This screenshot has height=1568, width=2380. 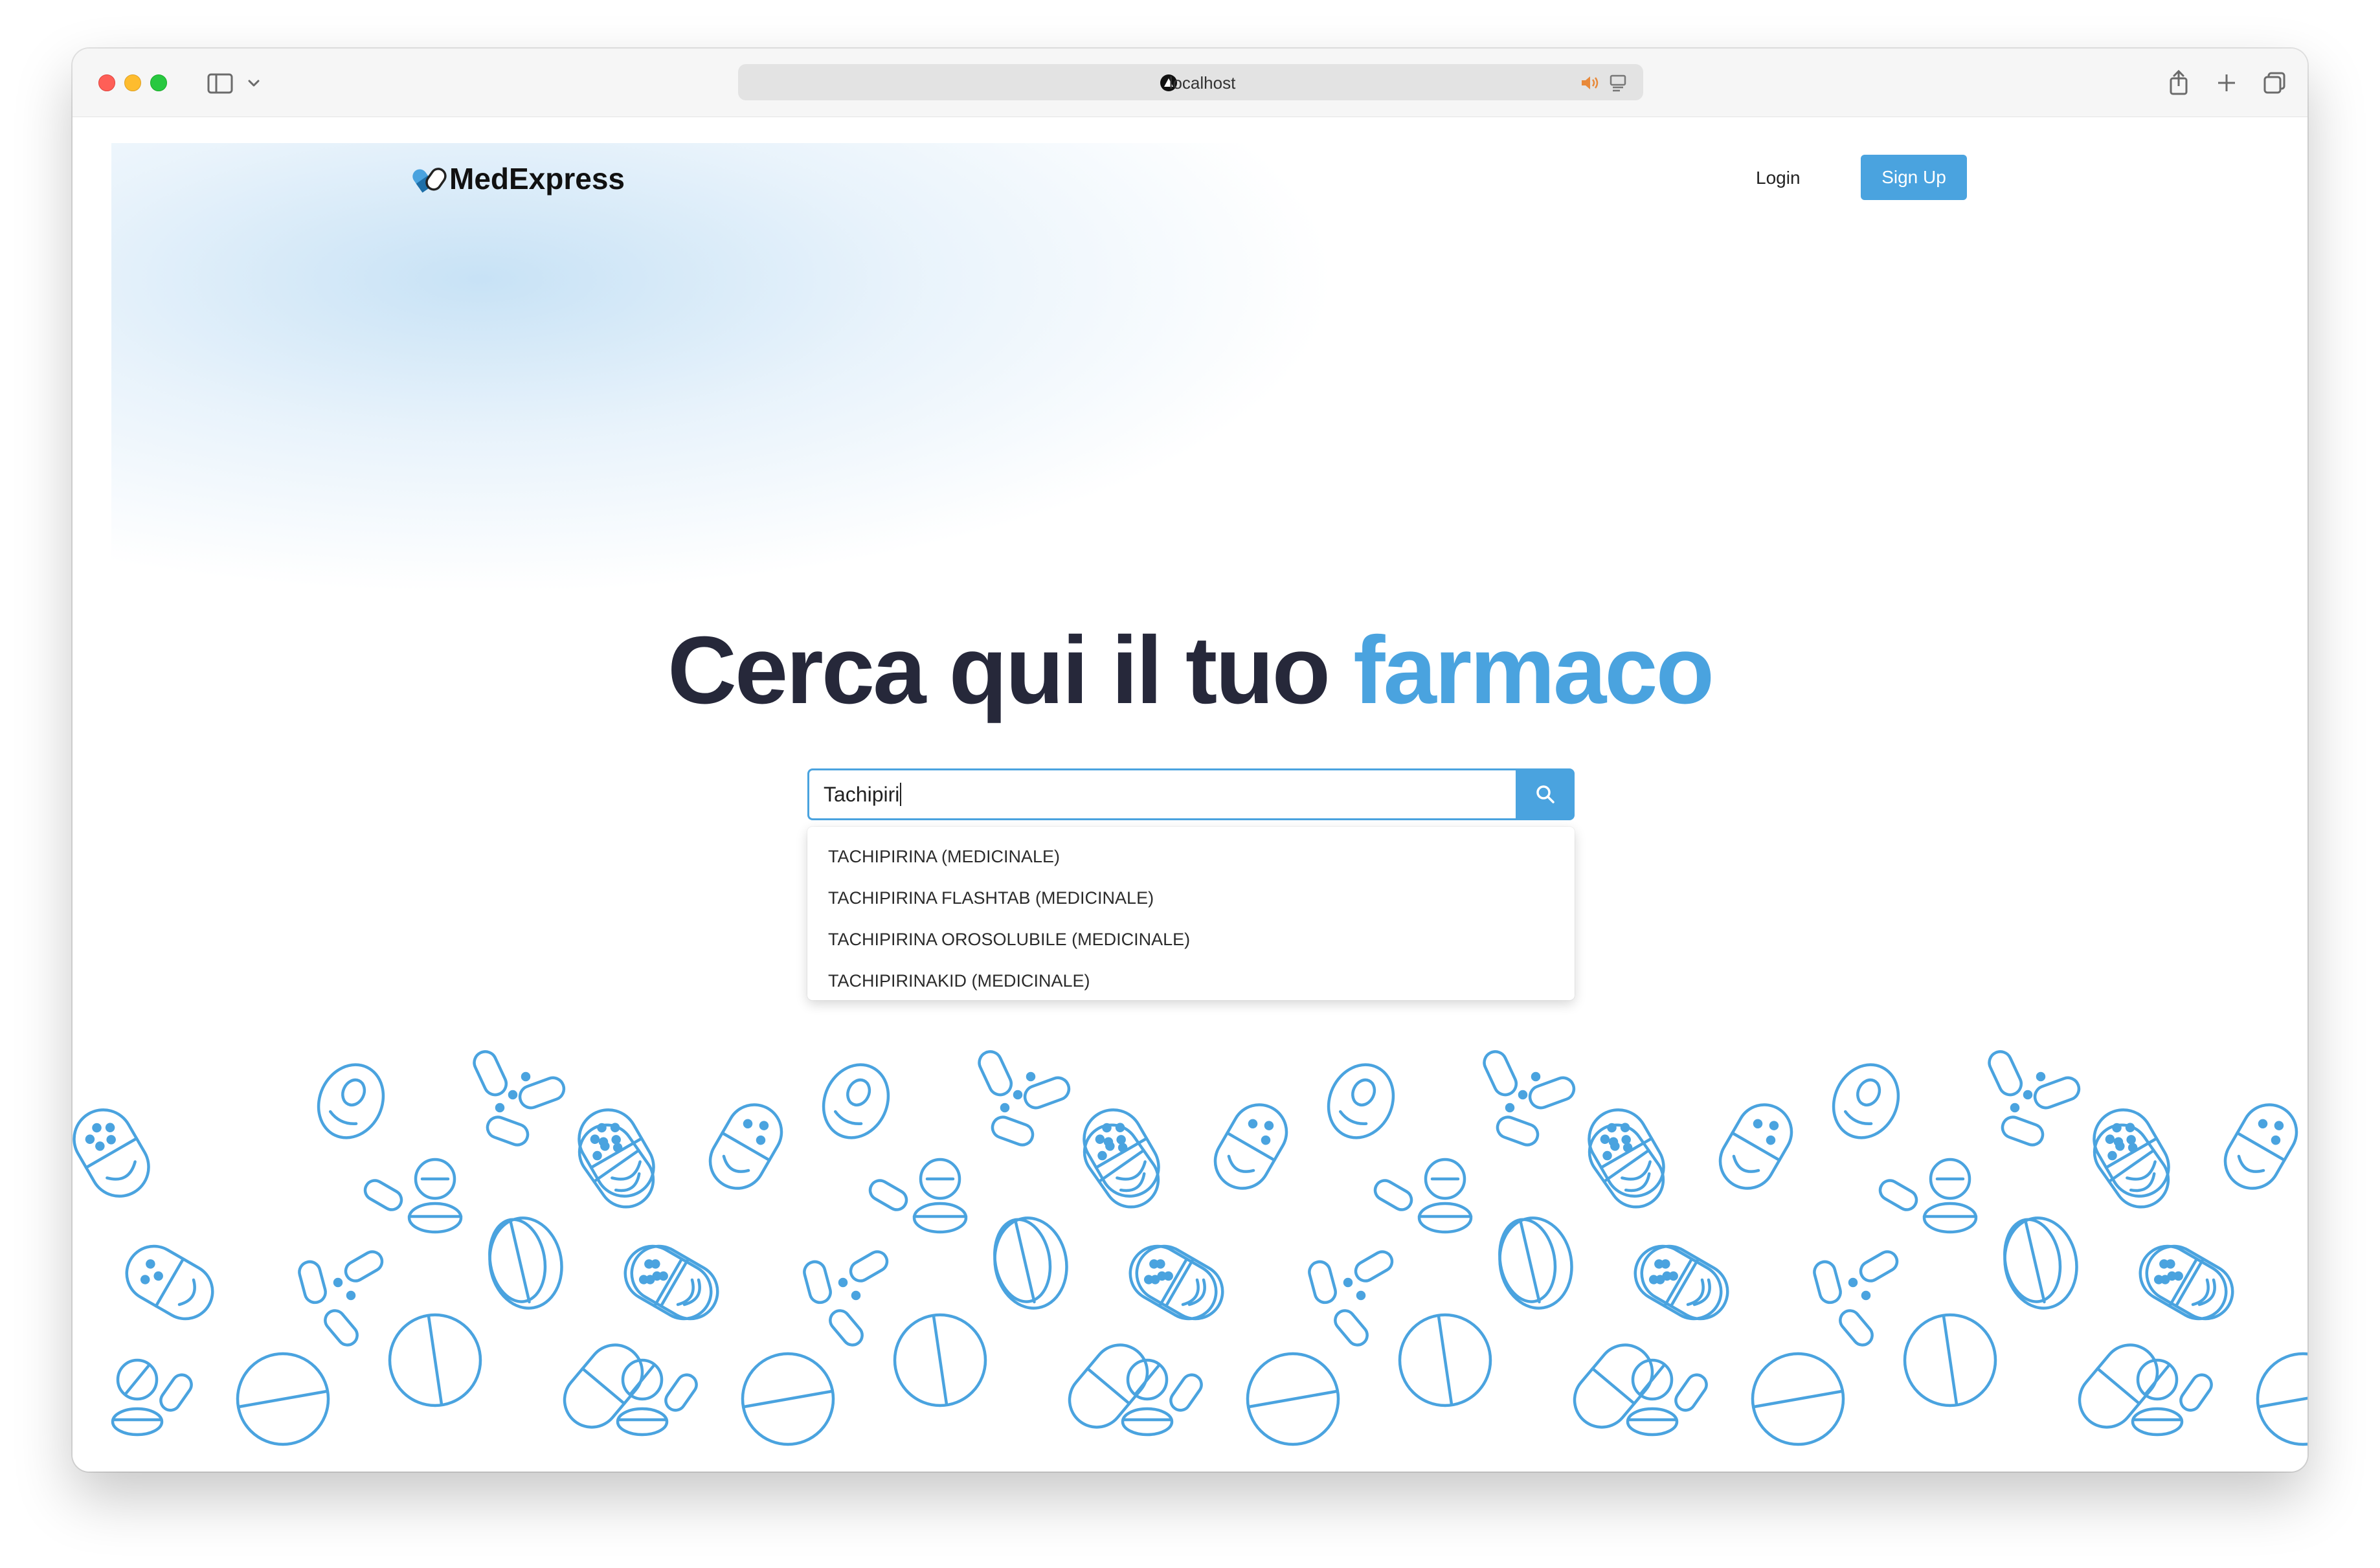 What do you see at coordinates (862, 794) in the screenshot?
I see `search-input-value: Tachipiri` at bounding box center [862, 794].